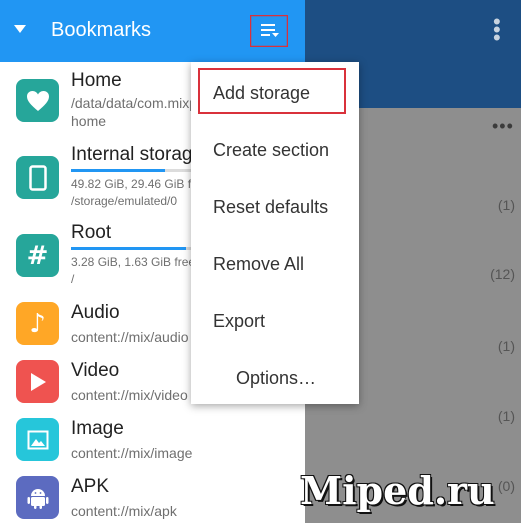  What do you see at coordinates (259, 264) in the screenshot?
I see `menu-item-label: Remove All` at bounding box center [259, 264].